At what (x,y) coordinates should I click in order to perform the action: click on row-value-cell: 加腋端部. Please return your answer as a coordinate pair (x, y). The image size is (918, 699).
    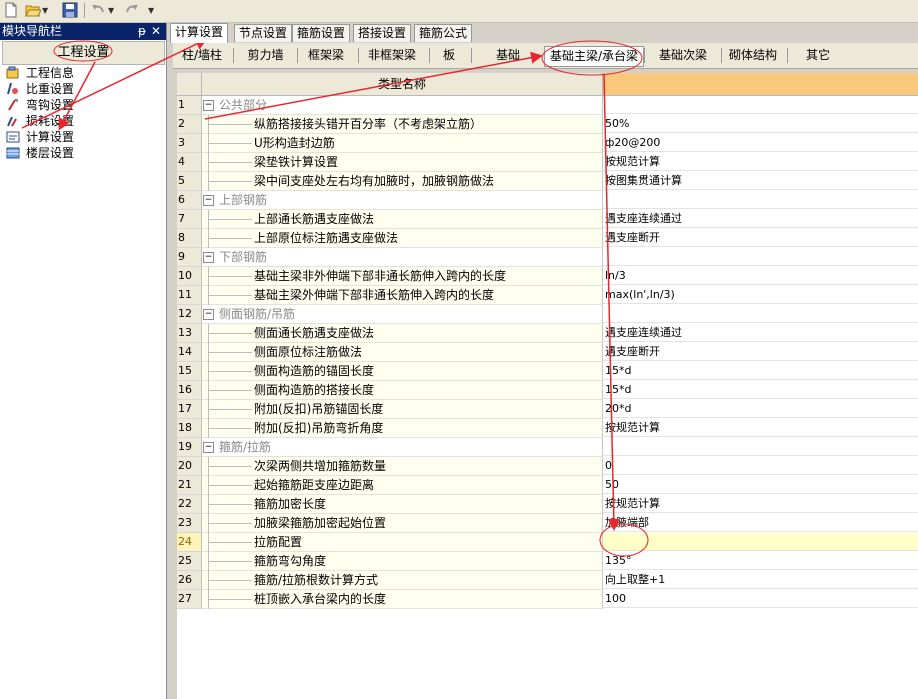
    Looking at the image, I should click on (760, 523).